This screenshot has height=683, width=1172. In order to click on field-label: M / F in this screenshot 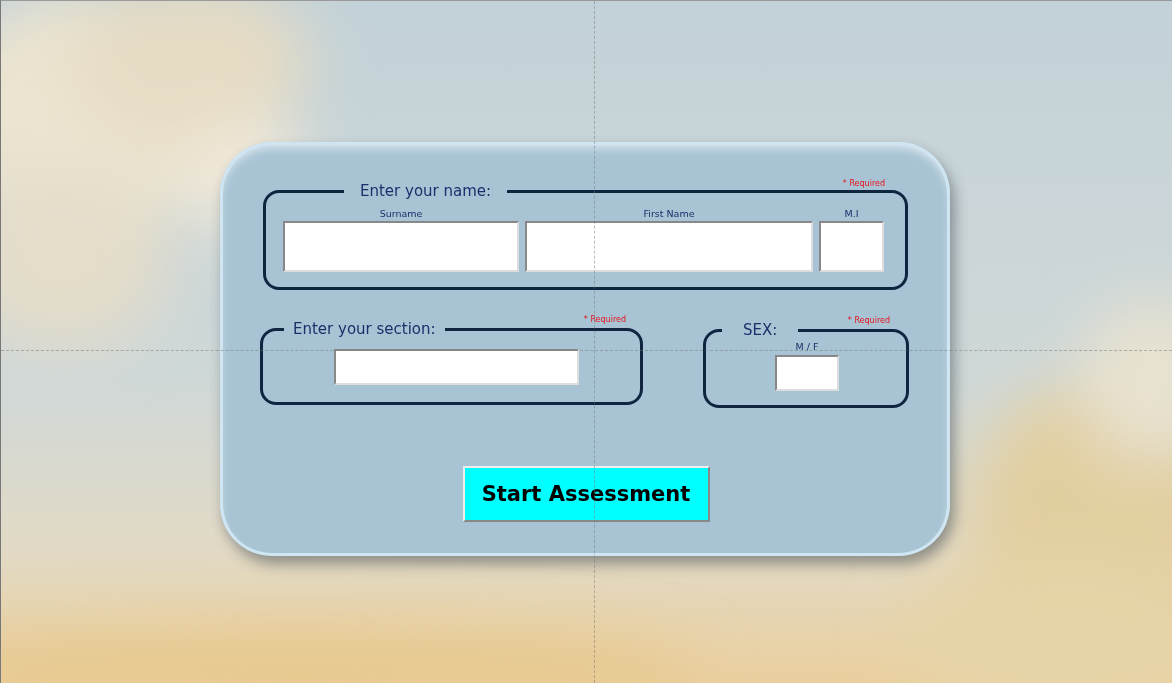, I will do `click(807, 348)`.